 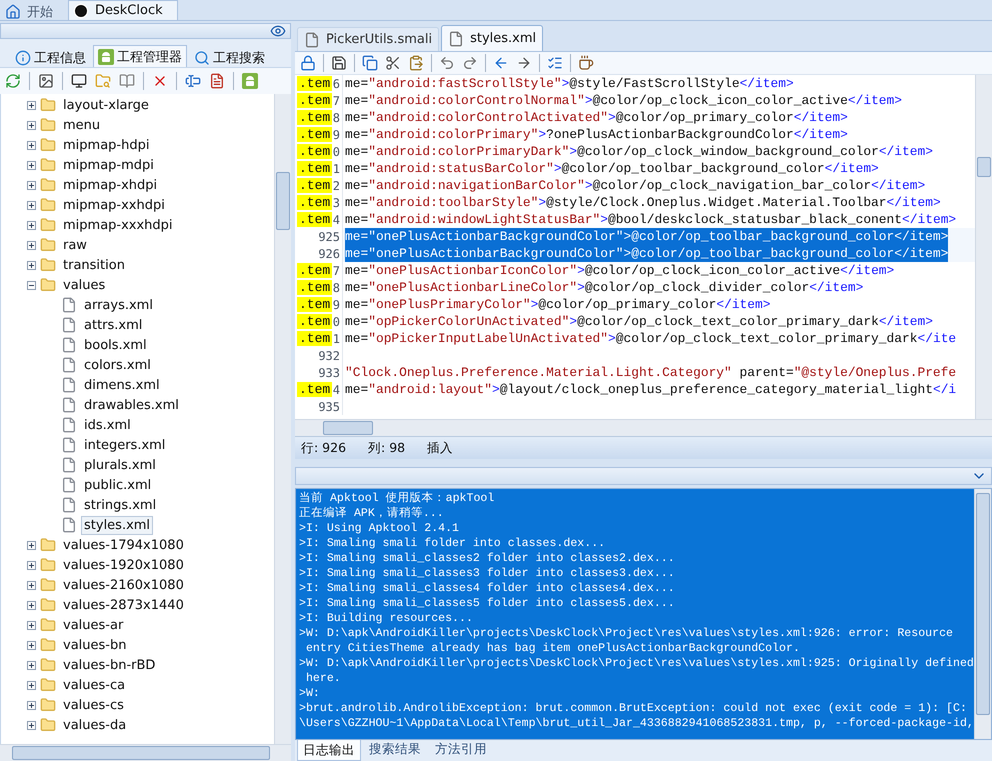 I want to click on tree-item: colors.xml, so click(x=117, y=365).